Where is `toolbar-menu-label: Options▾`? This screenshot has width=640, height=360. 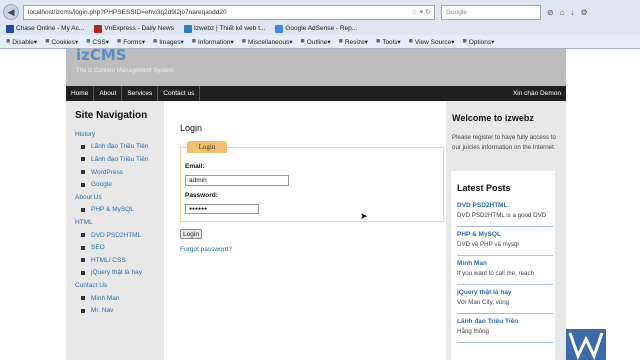 toolbar-menu-label: Options▾ is located at coordinates (481, 42).